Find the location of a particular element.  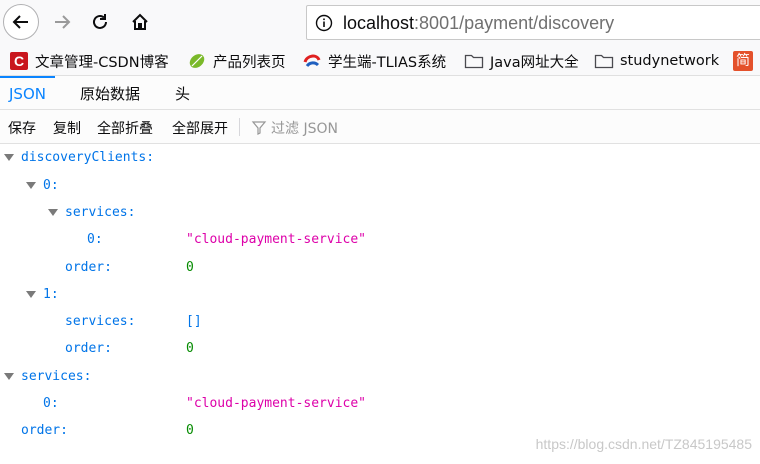

reload-button is located at coordinates (100, 22).